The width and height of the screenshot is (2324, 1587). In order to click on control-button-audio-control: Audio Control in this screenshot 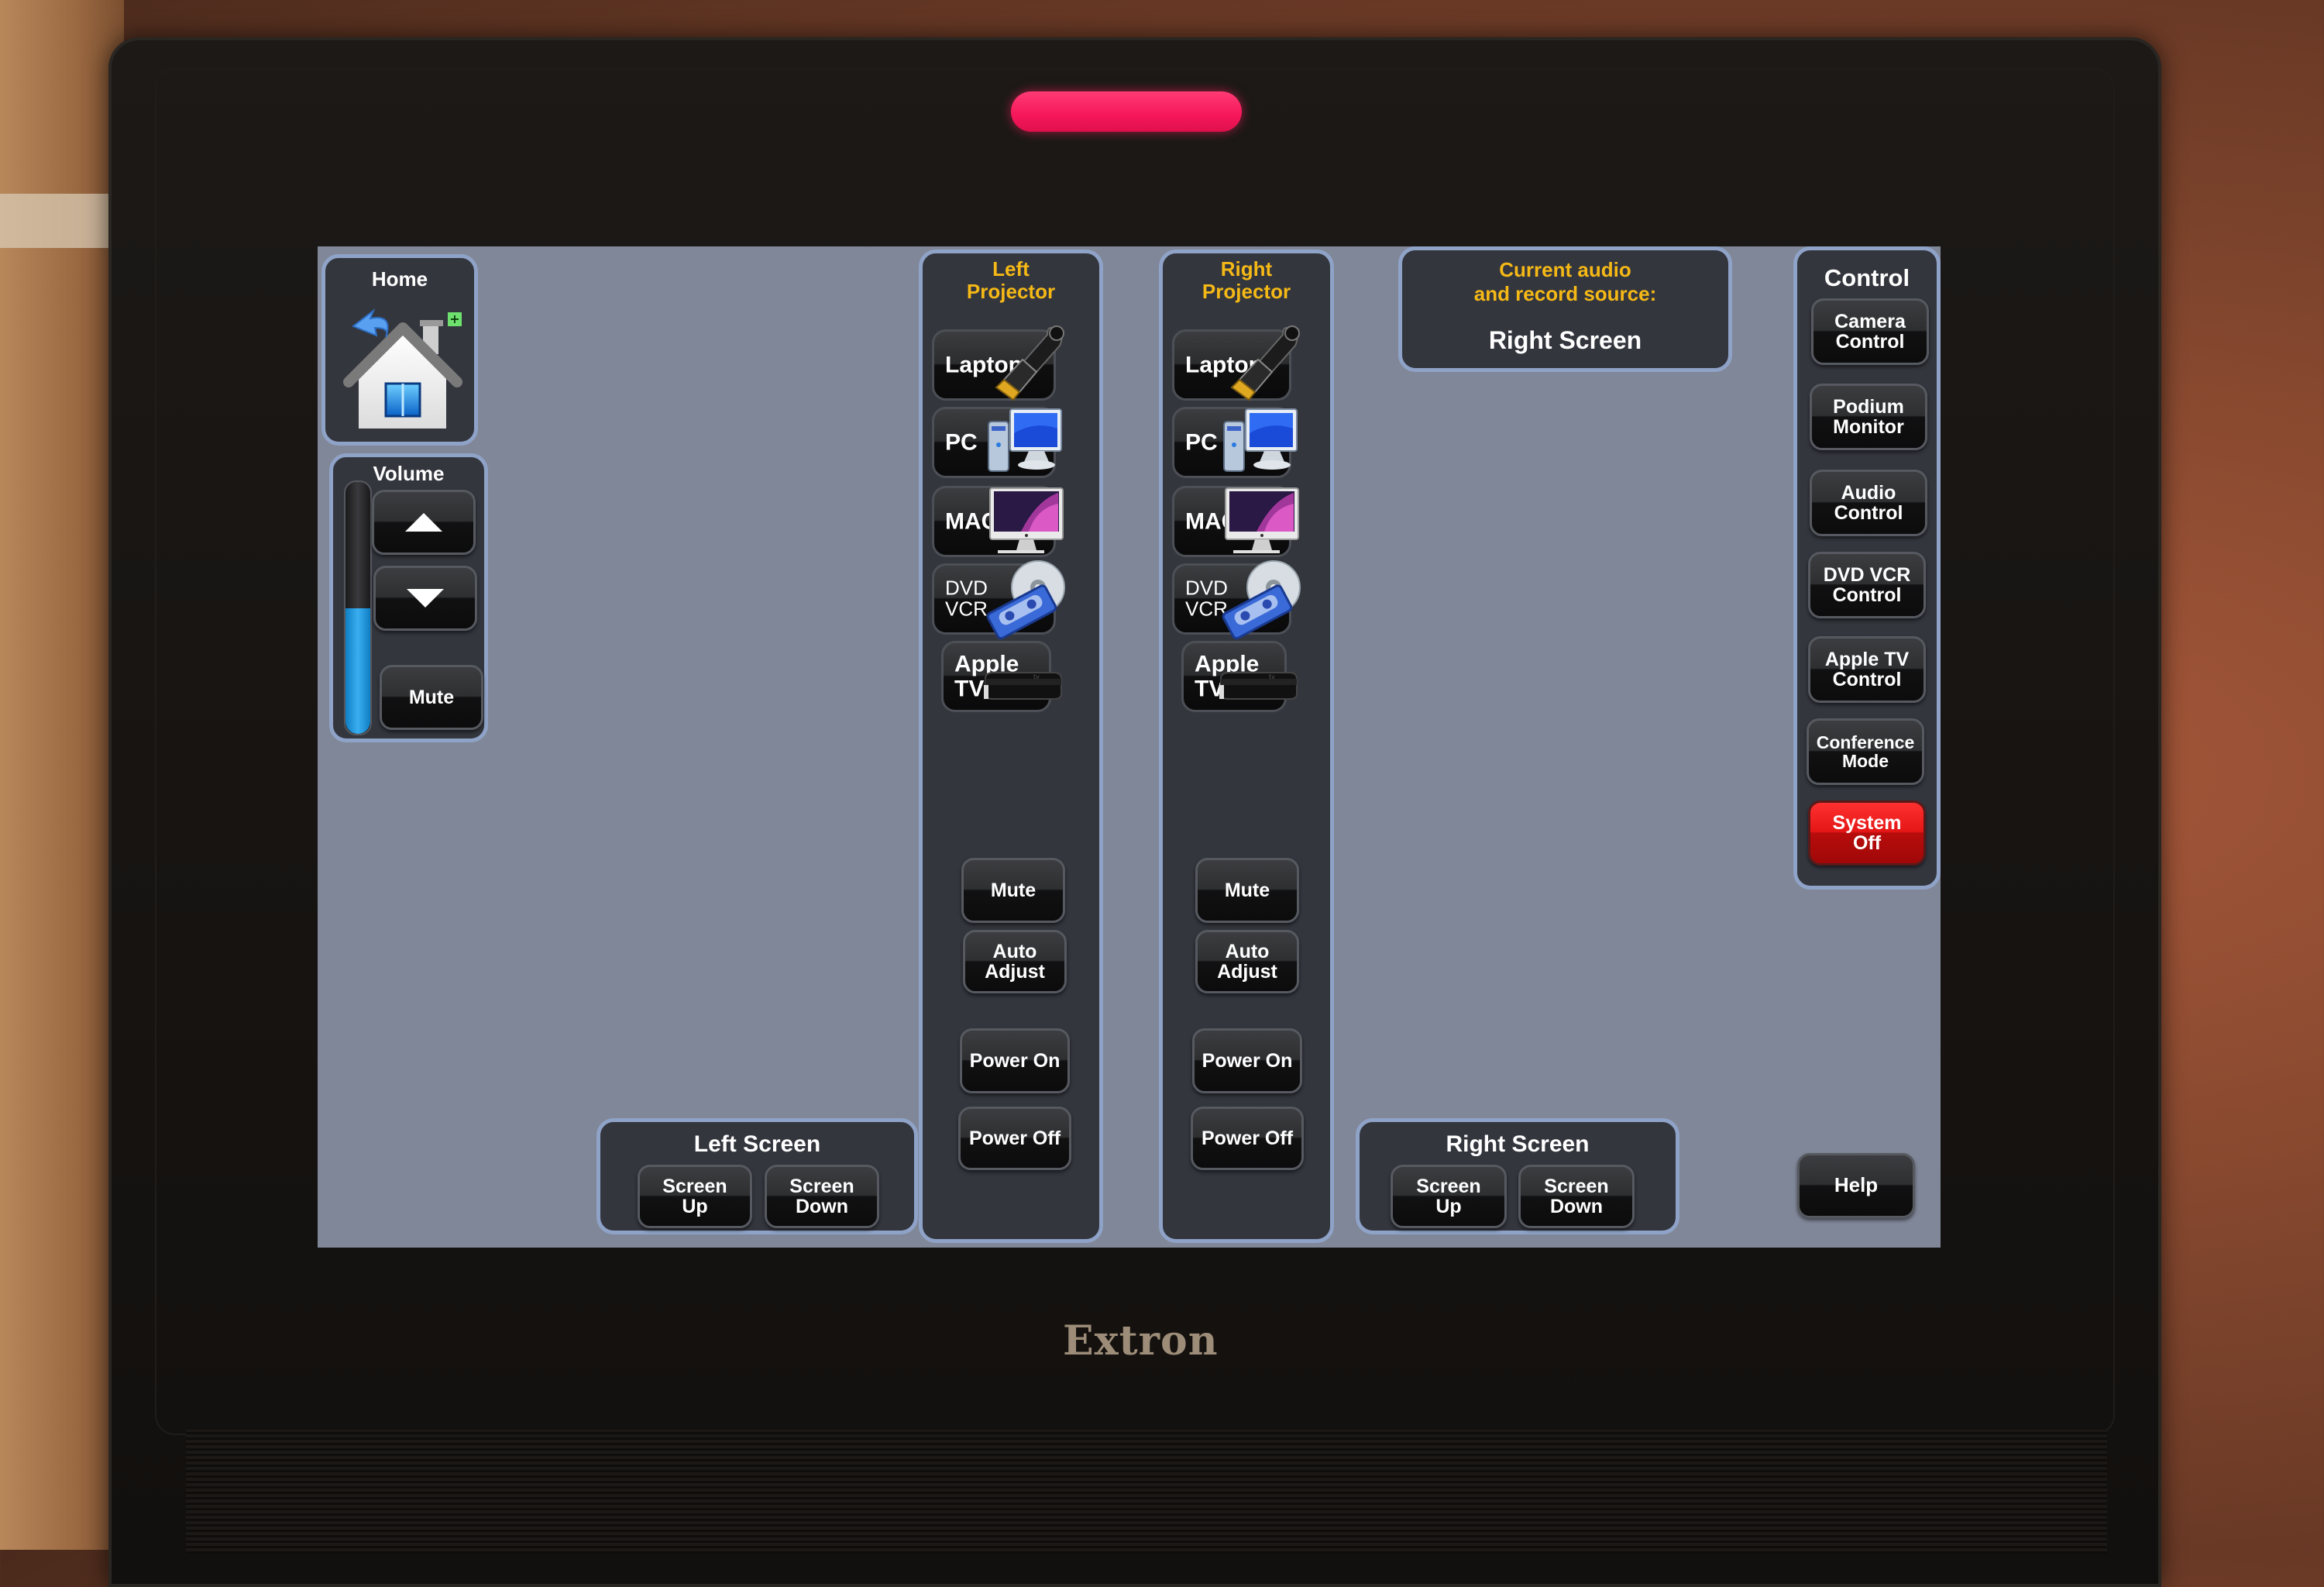, I will do `click(1868, 503)`.